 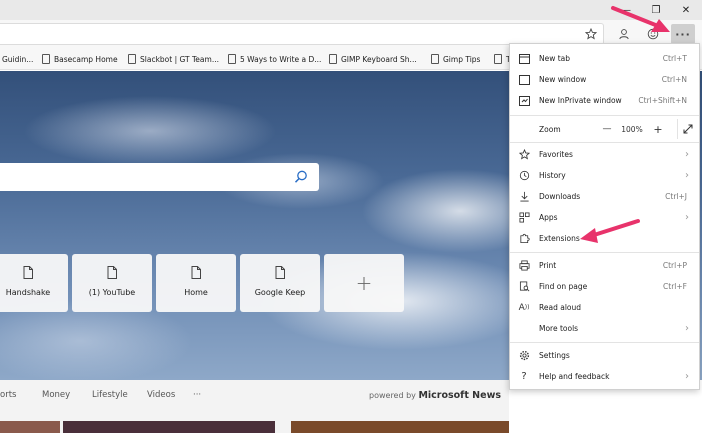 I want to click on download-icon, so click(x=524, y=197).